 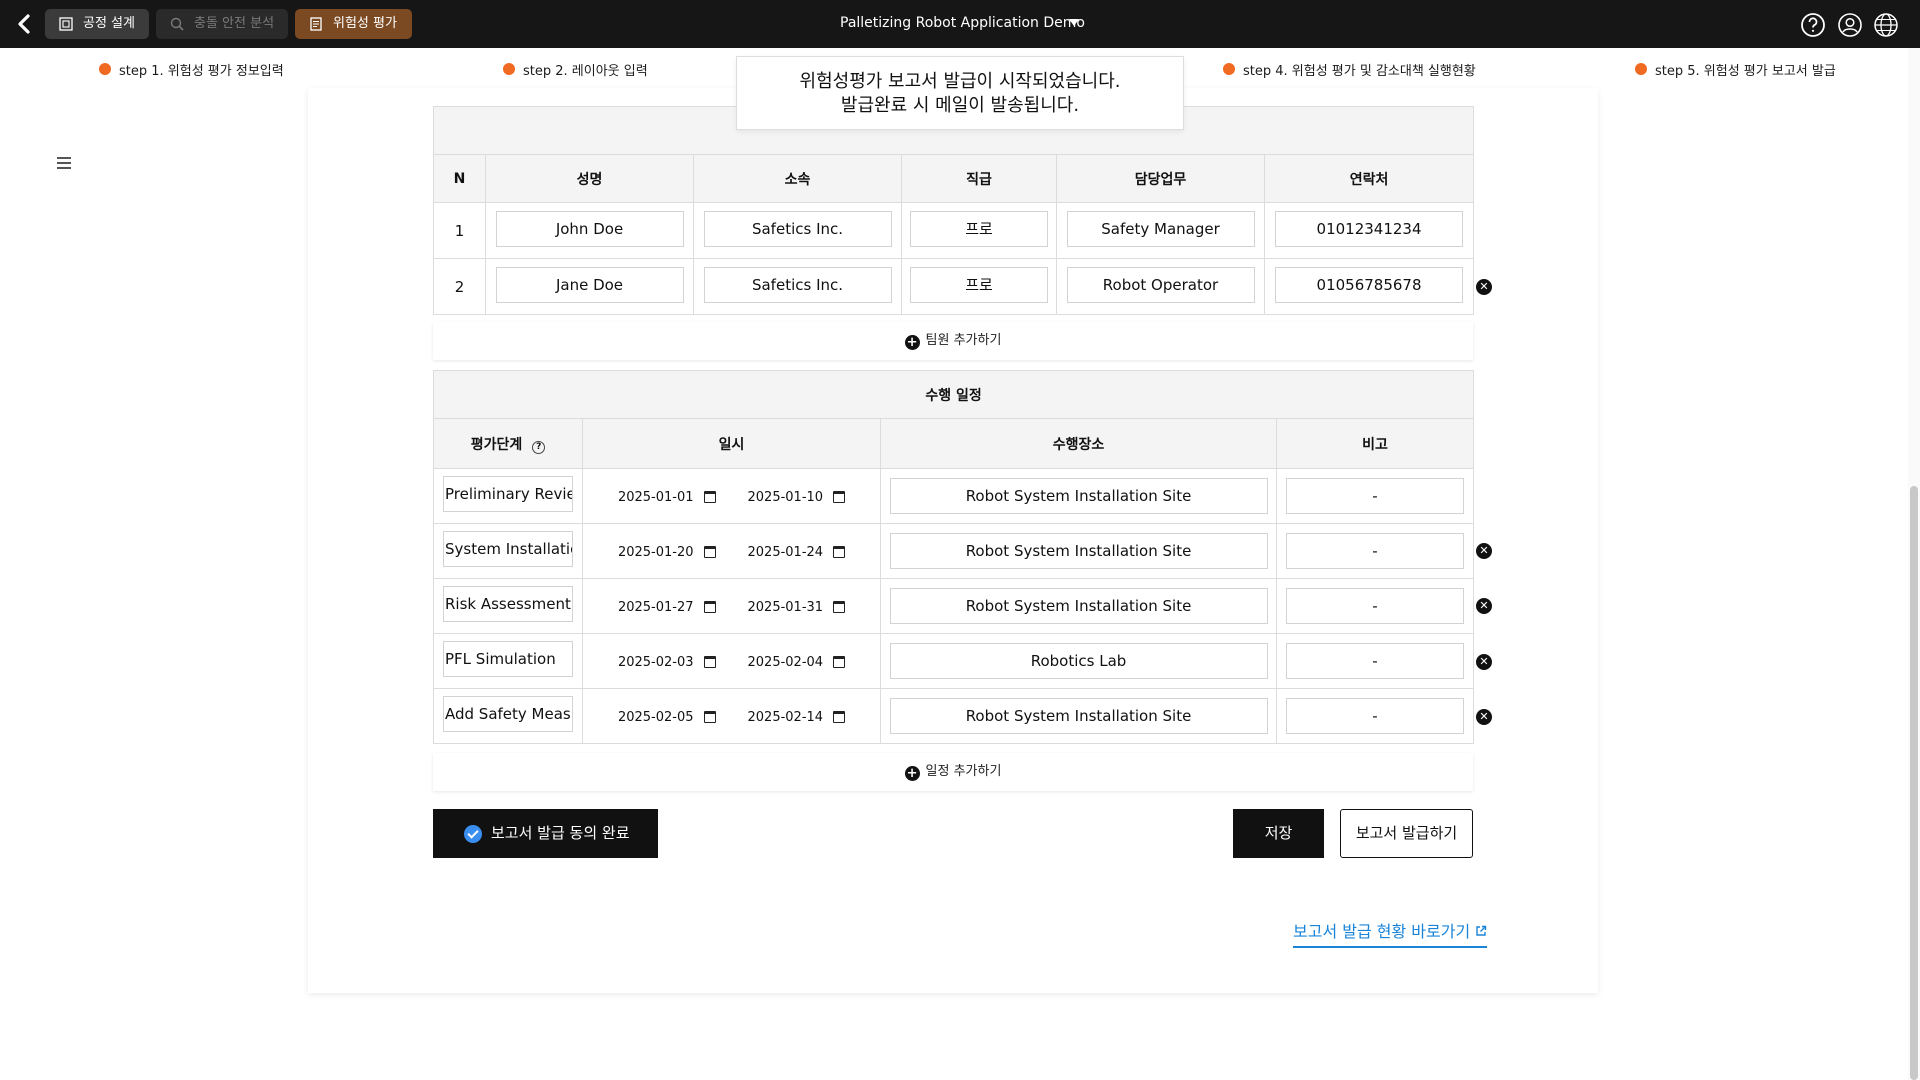 What do you see at coordinates (508, 604) in the screenshot?
I see `stage-input: Risk Assessment` at bounding box center [508, 604].